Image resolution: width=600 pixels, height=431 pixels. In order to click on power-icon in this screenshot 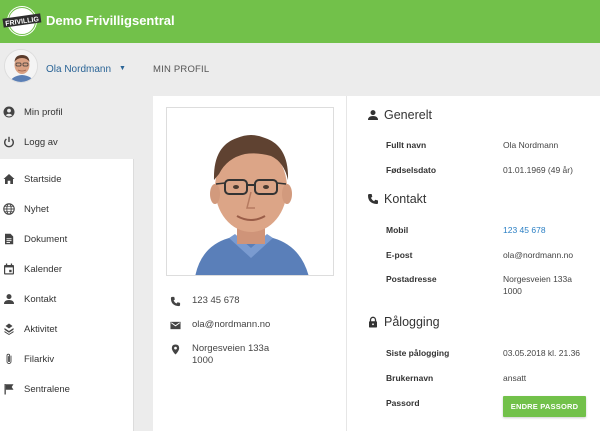, I will do `click(9, 142)`.